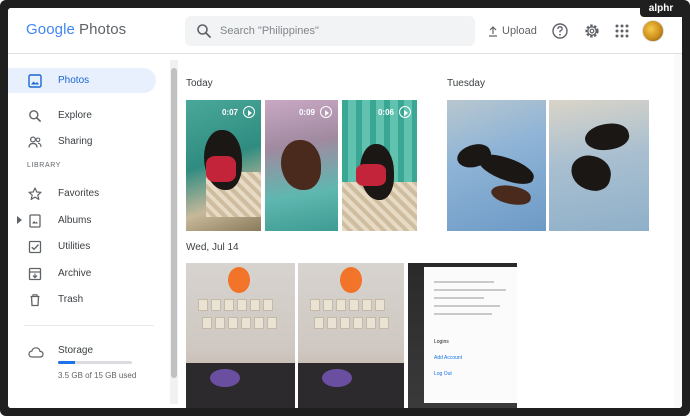 The image size is (690, 416). I want to click on photo-thumbnail: 0:07, so click(223, 165).